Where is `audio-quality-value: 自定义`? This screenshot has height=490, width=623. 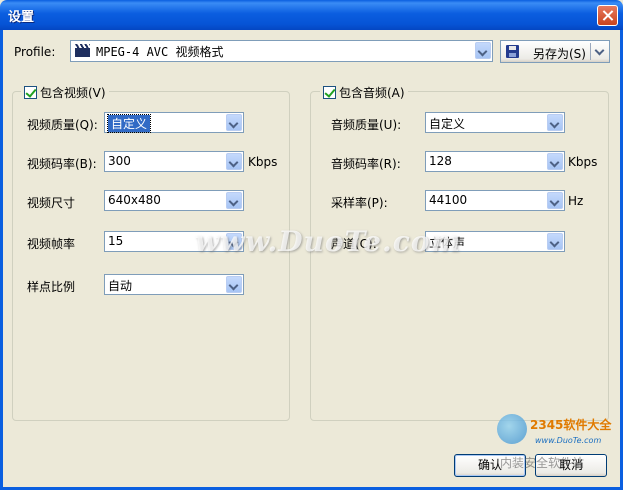 audio-quality-value: 自定义 is located at coordinates (447, 124).